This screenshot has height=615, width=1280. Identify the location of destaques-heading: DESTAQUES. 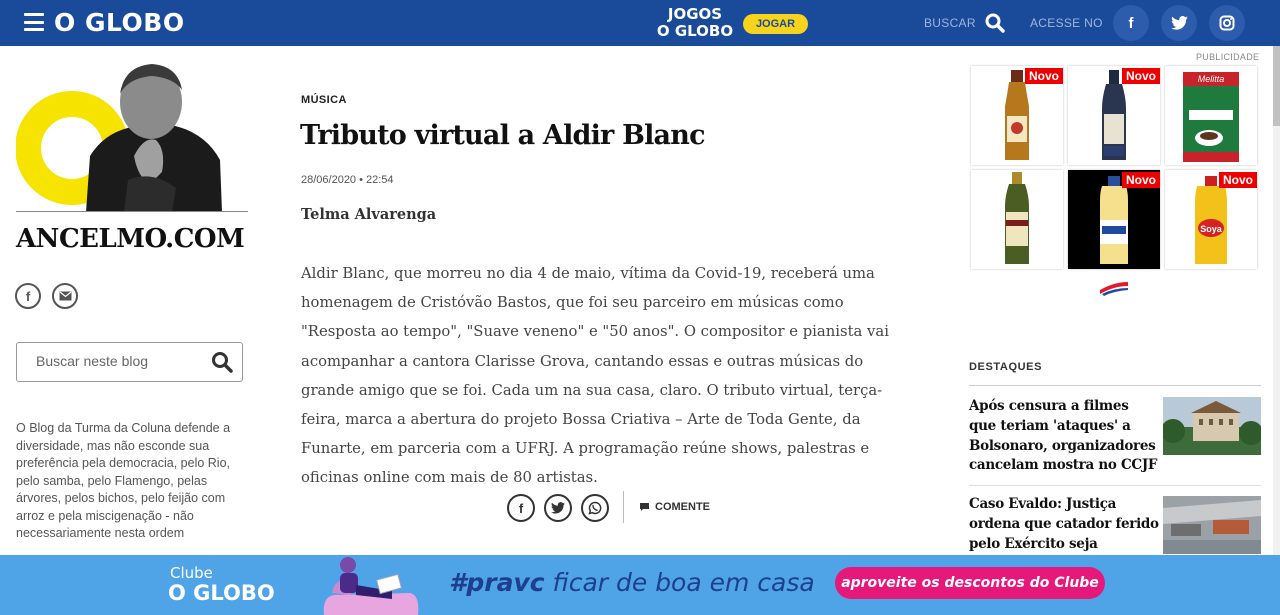
(1006, 367).